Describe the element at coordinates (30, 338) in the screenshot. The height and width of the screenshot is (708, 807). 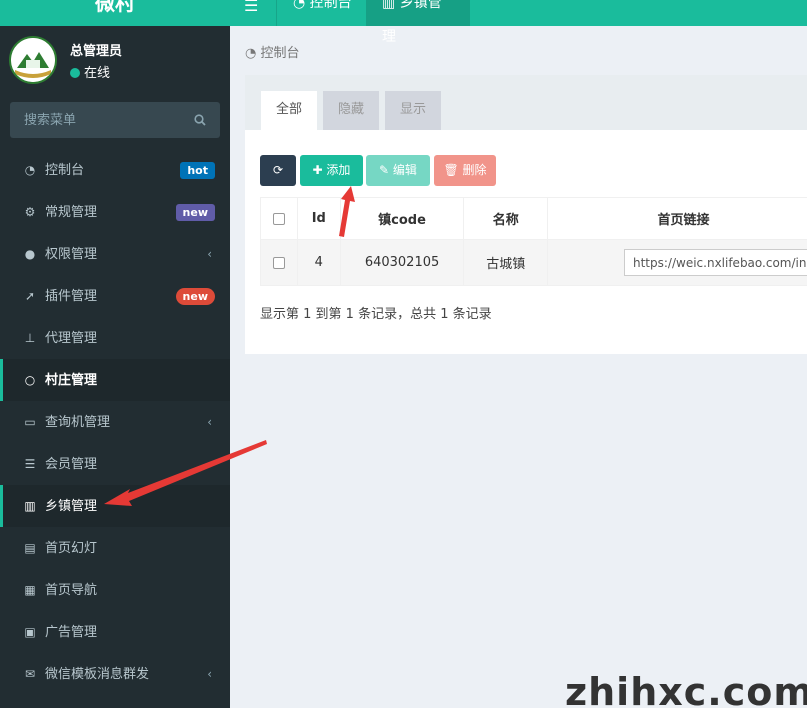
I see `sitemap-icon: ⊥` at that location.